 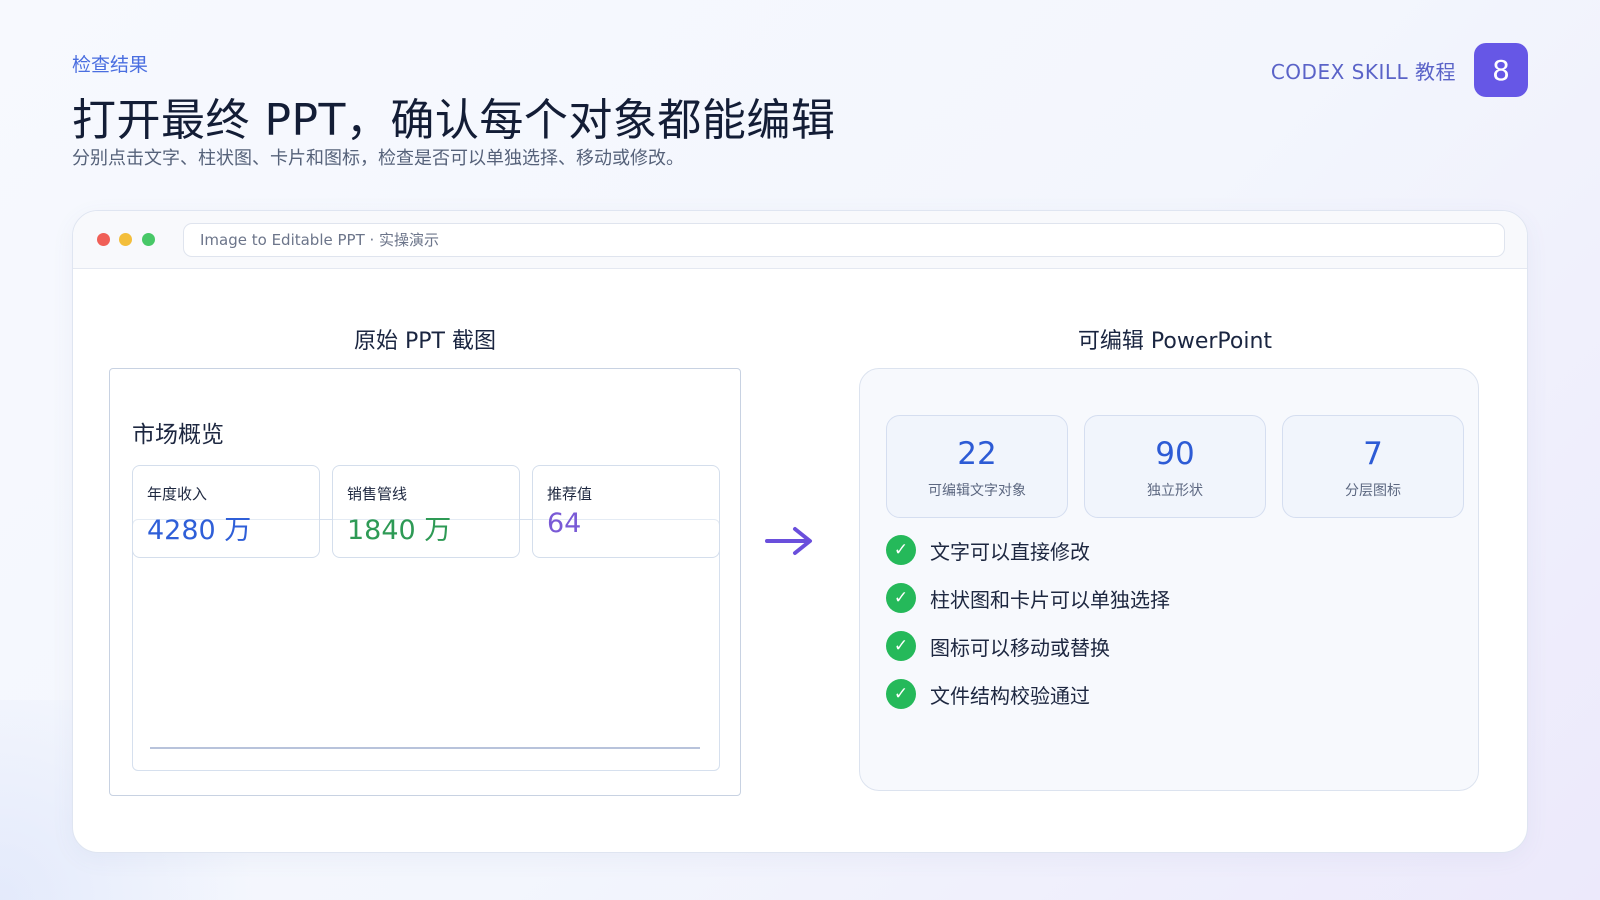 I want to click on page-title: 打开最终 PPT，确认每个对象都能编辑, so click(x=454, y=120).